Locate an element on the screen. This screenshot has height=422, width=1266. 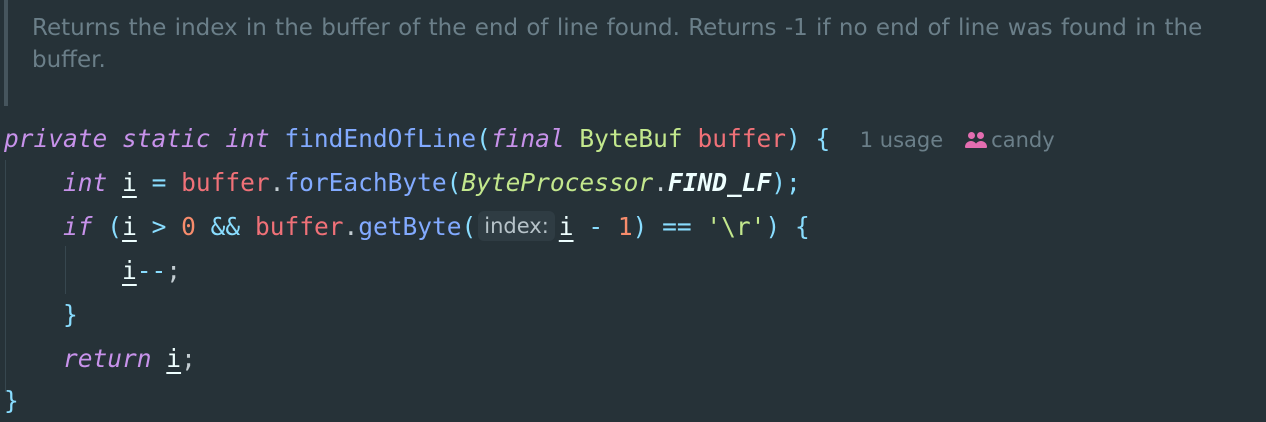
class-ByteProcessor: ByteProcessor is located at coordinates (557, 182).